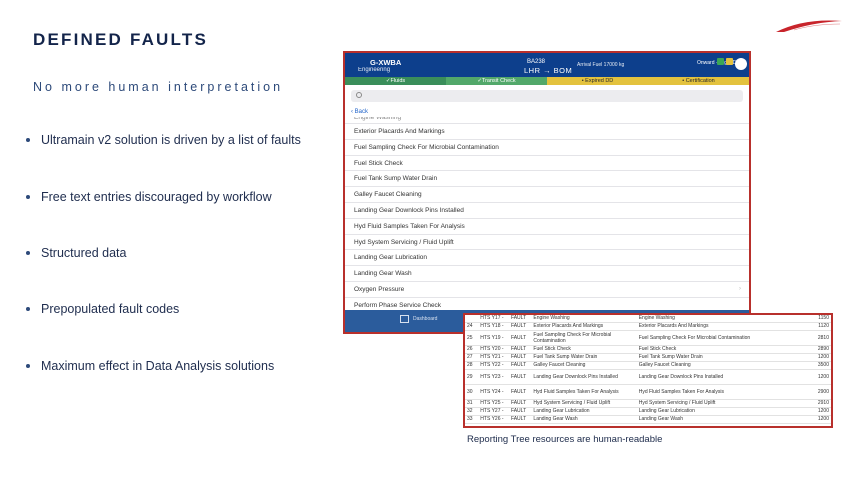  What do you see at coordinates (601, 65) in the screenshot?
I see `fuel-info: Arrival Fuel 17000 kg` at bounding box center [601, 65].